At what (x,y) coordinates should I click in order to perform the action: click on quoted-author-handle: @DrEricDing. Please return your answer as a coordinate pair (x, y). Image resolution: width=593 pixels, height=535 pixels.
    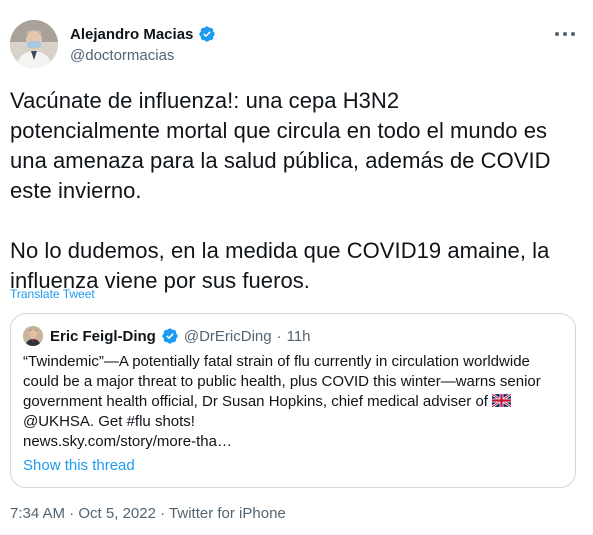
    Looking at the image, I should click on (228, 336).